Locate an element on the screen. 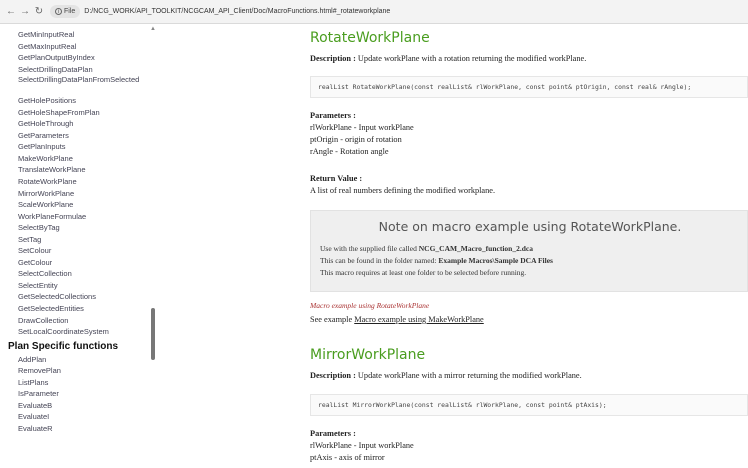  note-filename: NCG_CAM_Macro_function_2.dca is located at coordinates (475, 248).